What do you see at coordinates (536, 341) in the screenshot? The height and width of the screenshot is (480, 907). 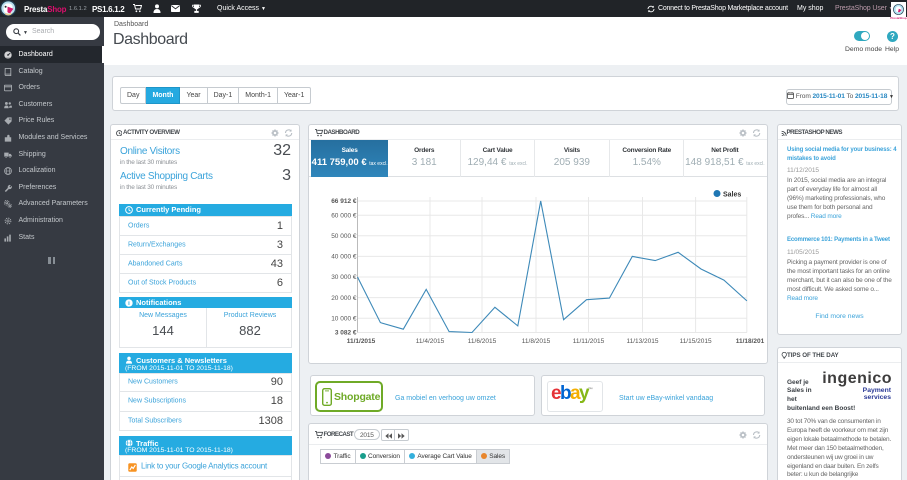 I see `svg-text: 11/8/2015` at bounding box center [536, 341].